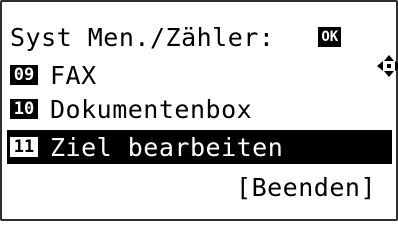 This screenshot has width=398, height=240. I want to click on exit-soft-key: [Beenden], so click(306, 187).